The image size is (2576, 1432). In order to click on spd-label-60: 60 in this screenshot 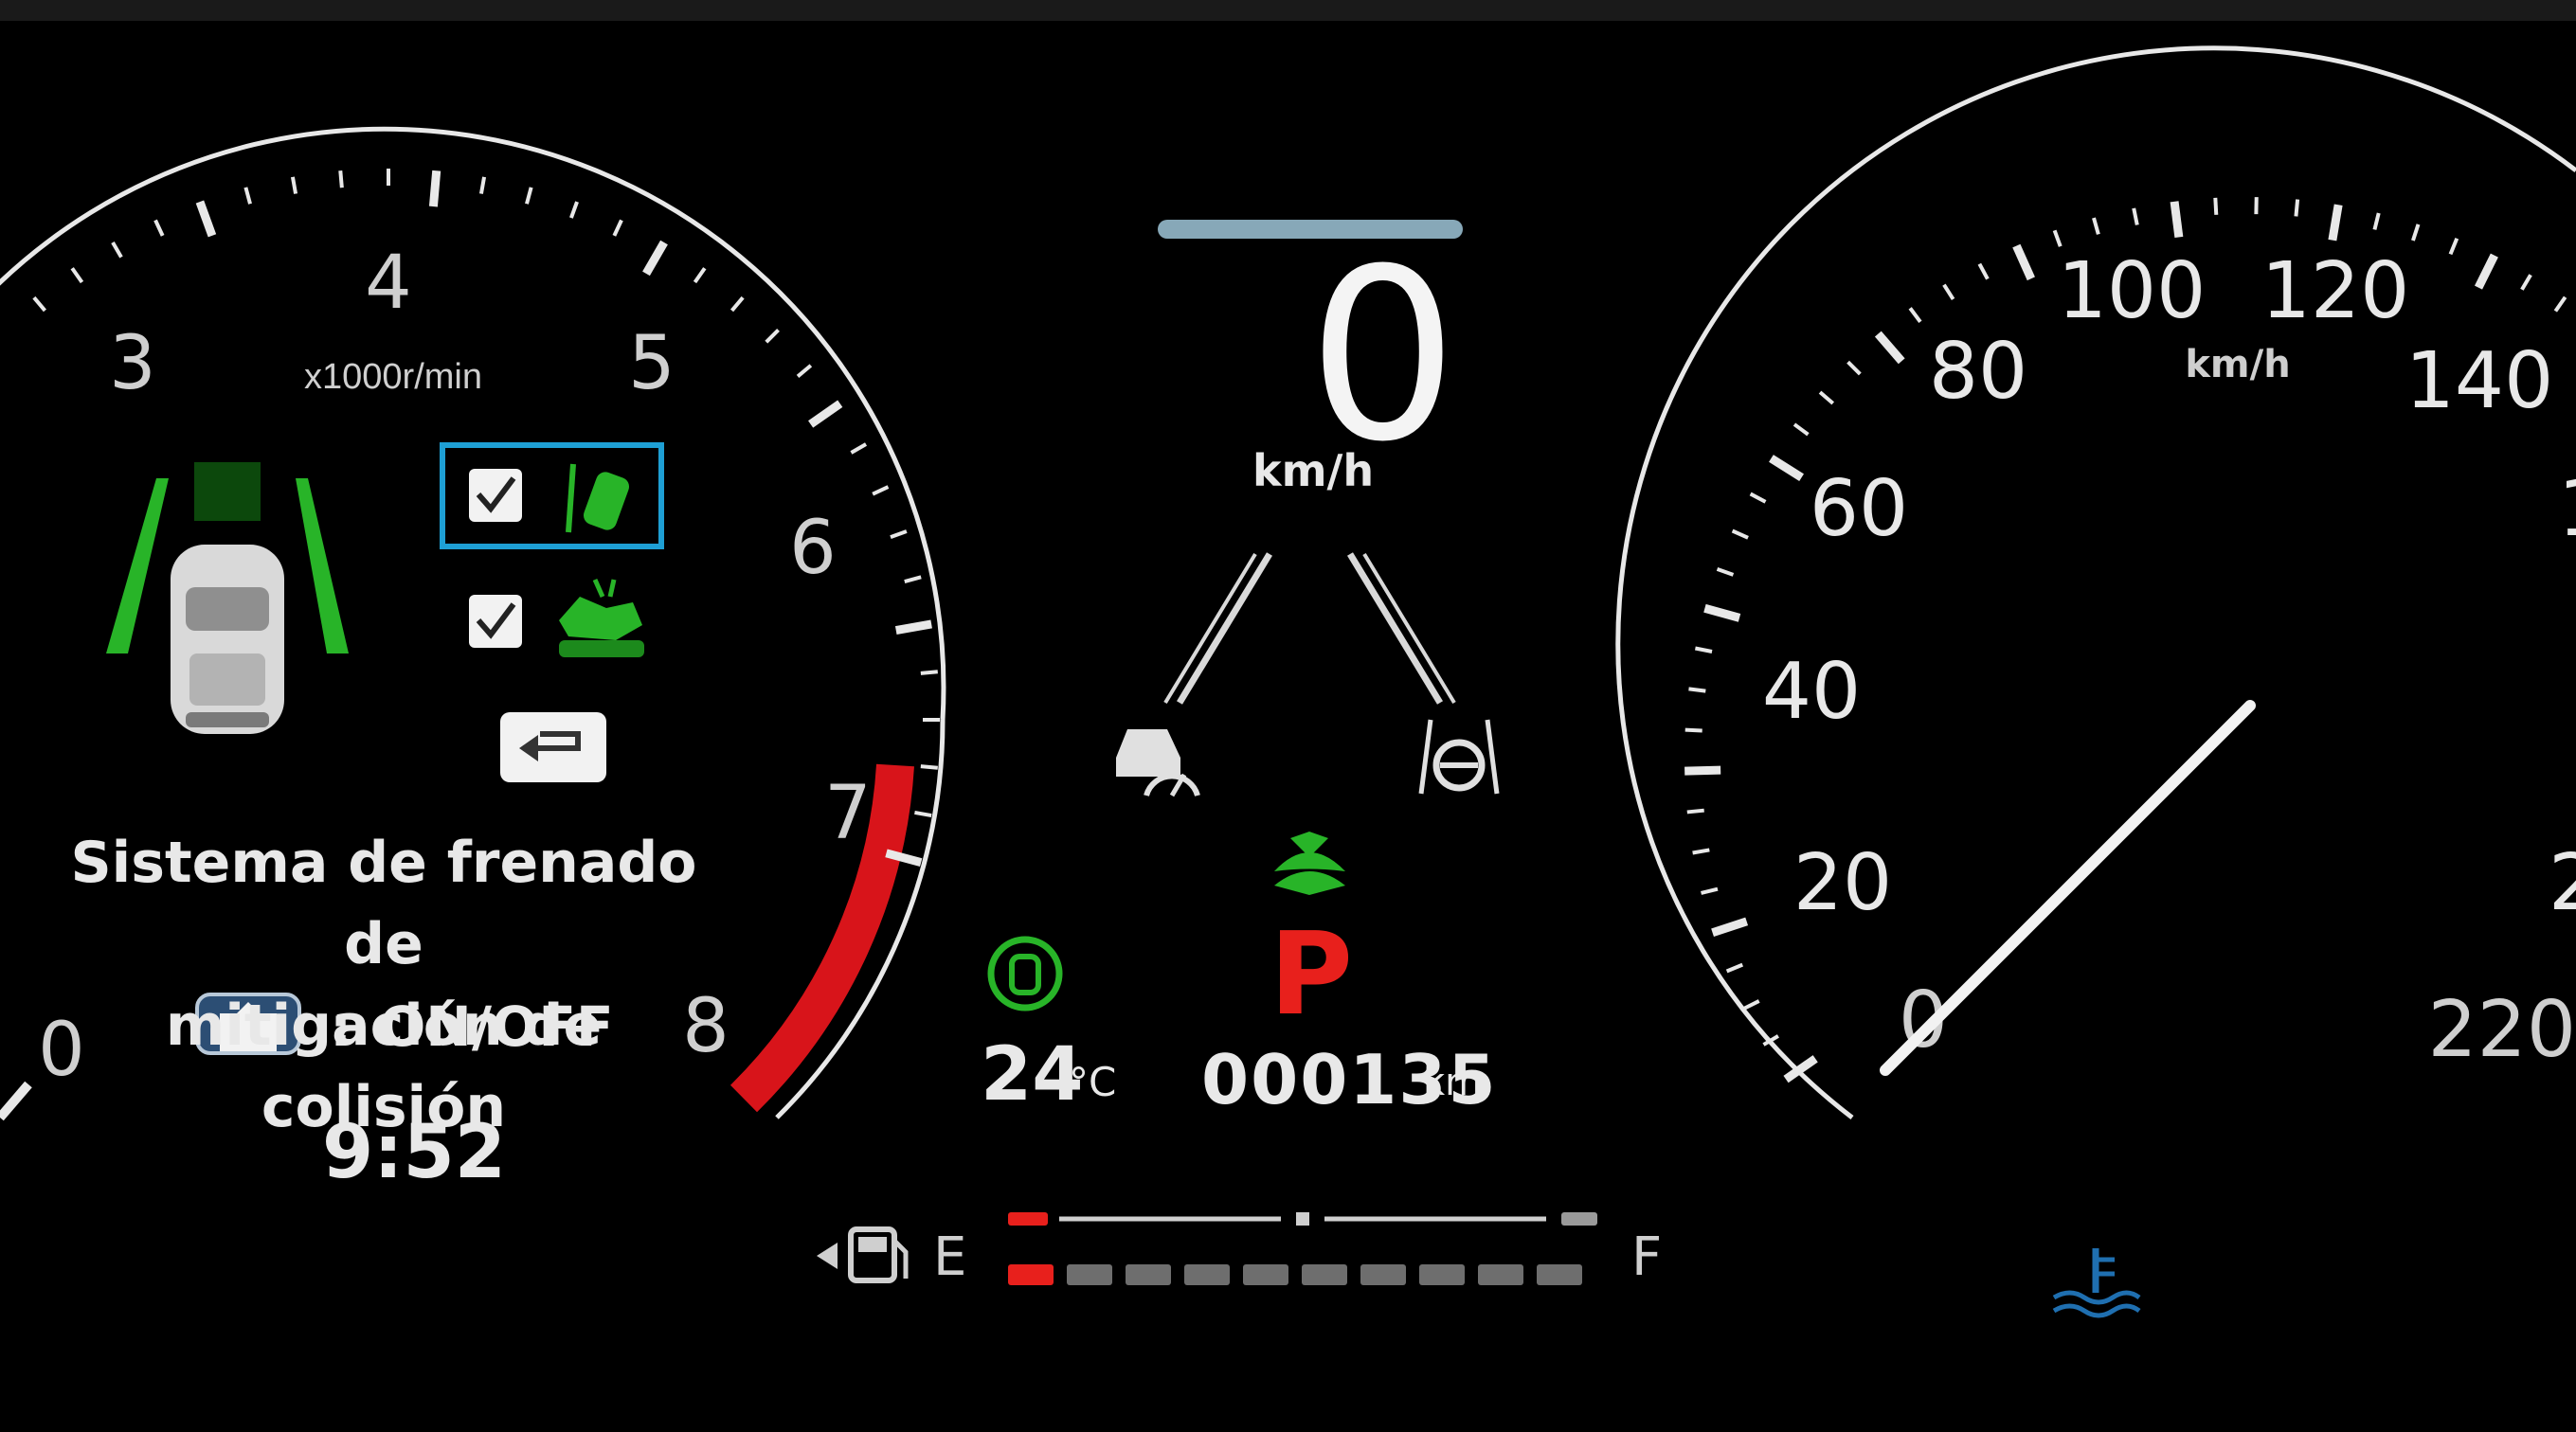, I will do `click(1859, 509)`.